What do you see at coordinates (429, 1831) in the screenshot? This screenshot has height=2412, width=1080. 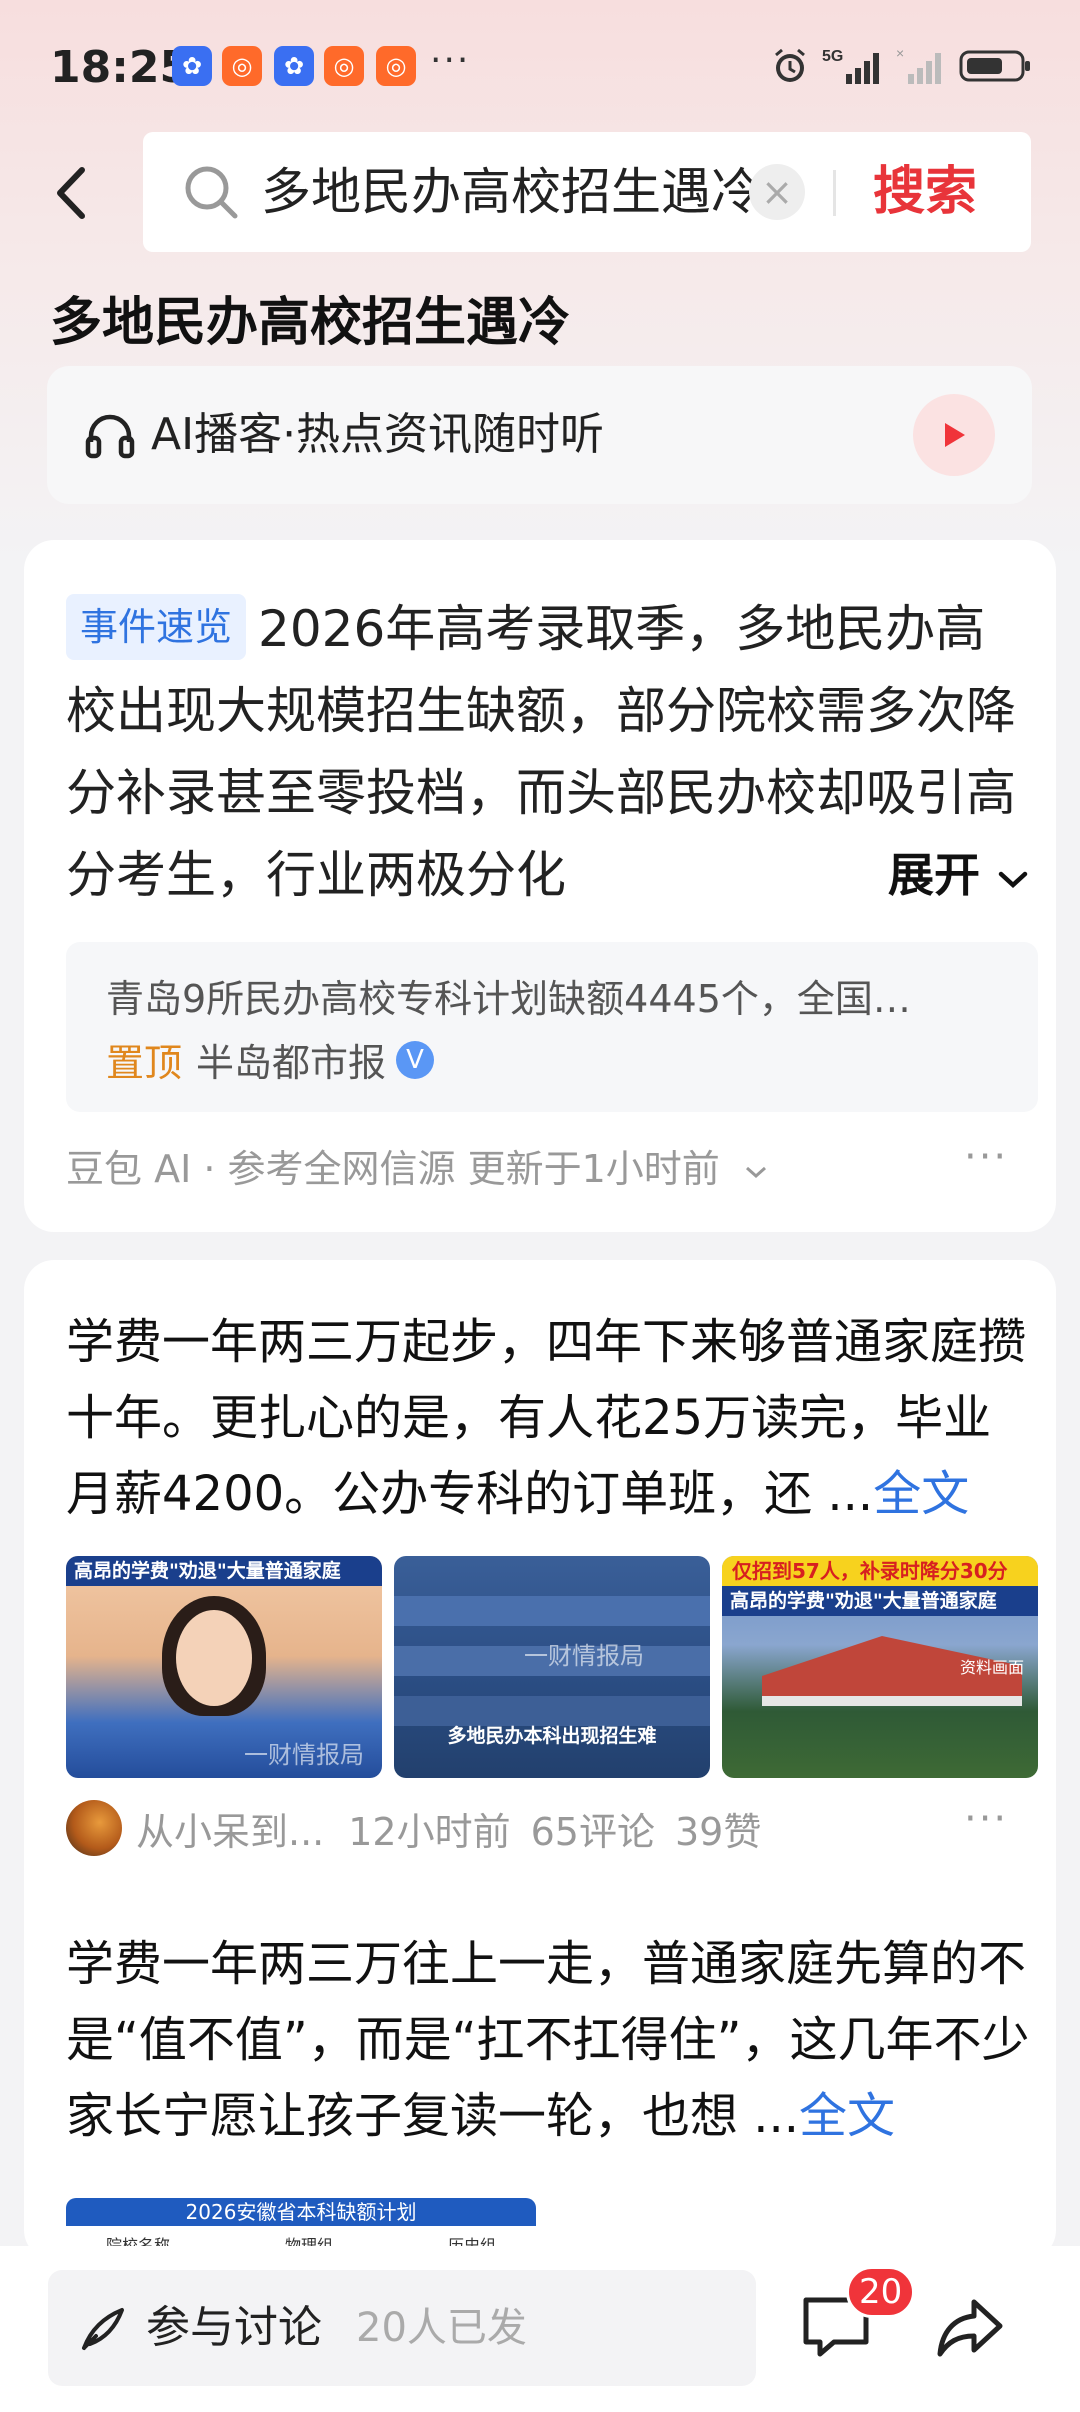 I see `post-time: 12小时前` at bounding box center [429, 1831].